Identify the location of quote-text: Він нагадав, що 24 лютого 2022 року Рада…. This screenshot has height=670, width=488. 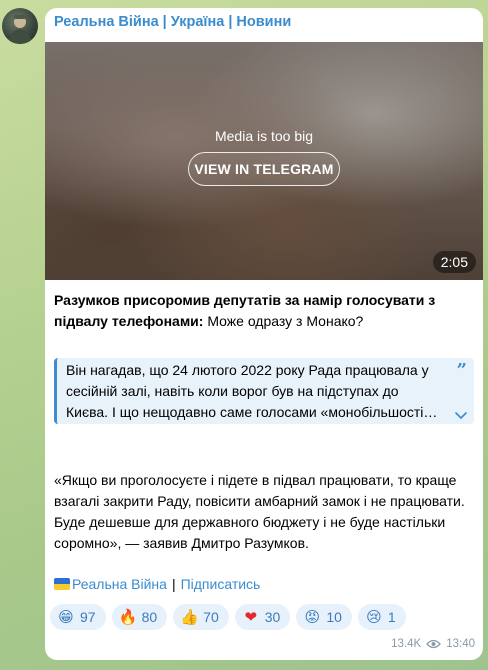
(247, 380).